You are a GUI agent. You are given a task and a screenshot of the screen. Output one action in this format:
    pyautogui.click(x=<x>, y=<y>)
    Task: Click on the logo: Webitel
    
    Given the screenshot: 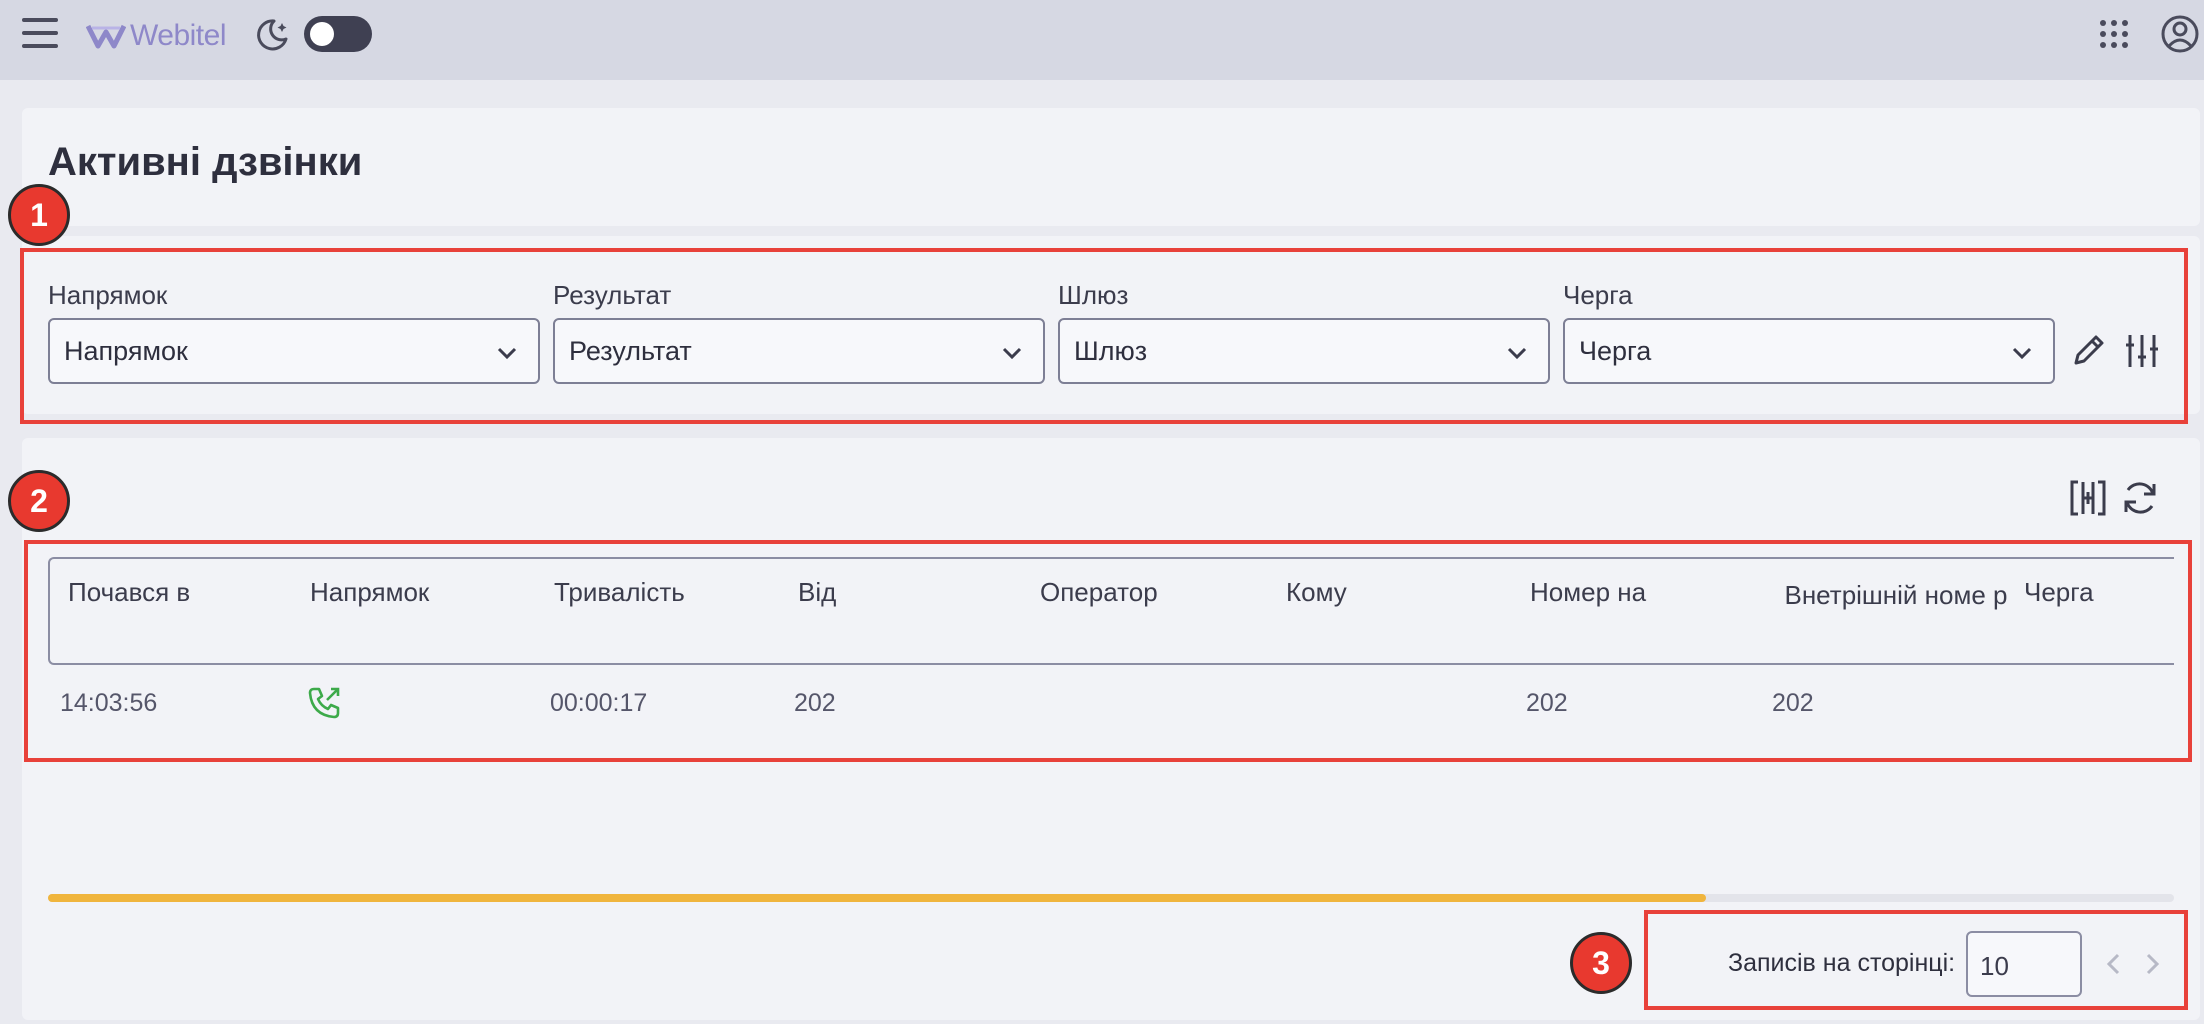 What is the action you would take?
    pyautogui.click(x=156, y=36)
    